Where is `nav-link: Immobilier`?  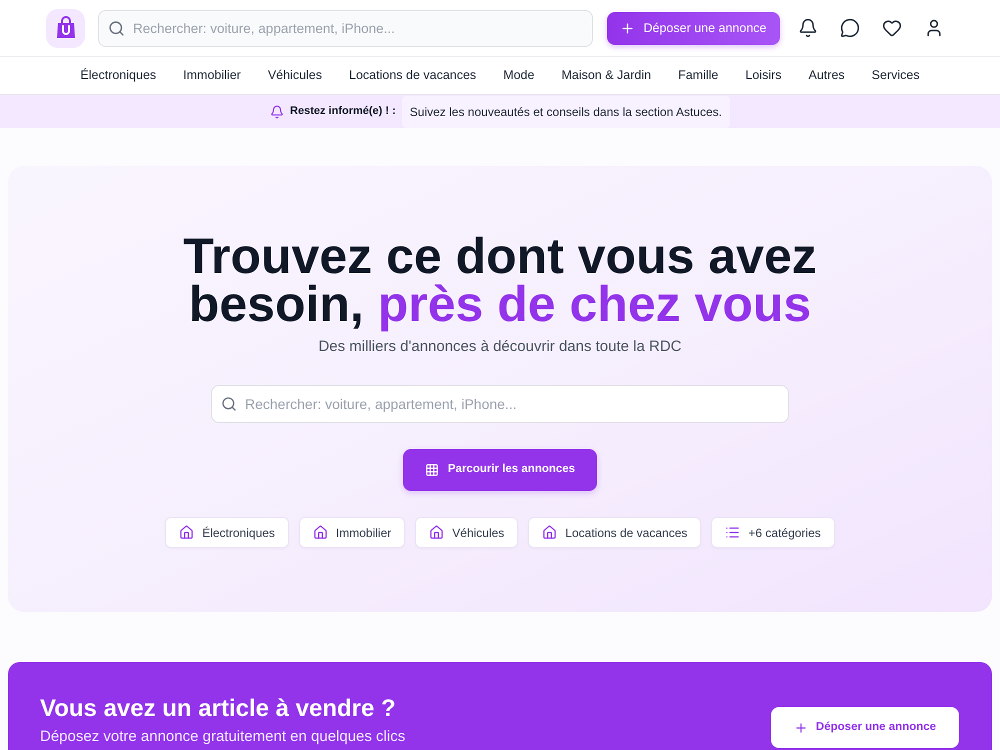 nav-link: Immobilier is located at coordinates (212, 75).